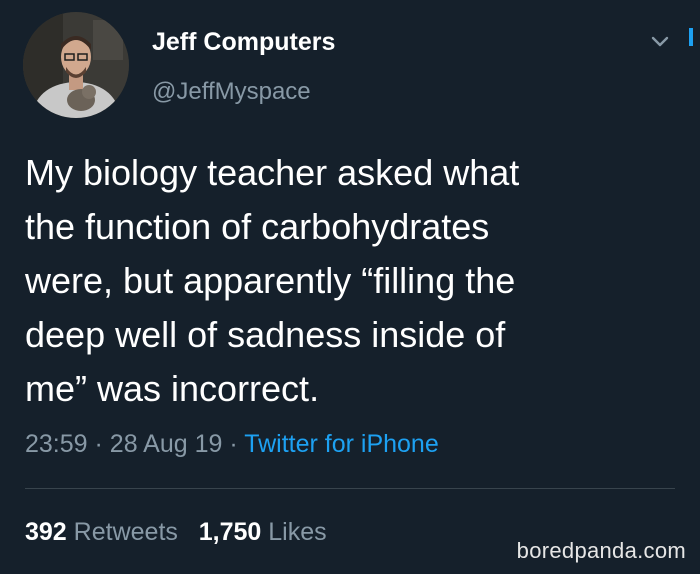  Describe the element at coordinates (243, 42) in the screenshot. I see `display-name: Jeff Computers` at that location.